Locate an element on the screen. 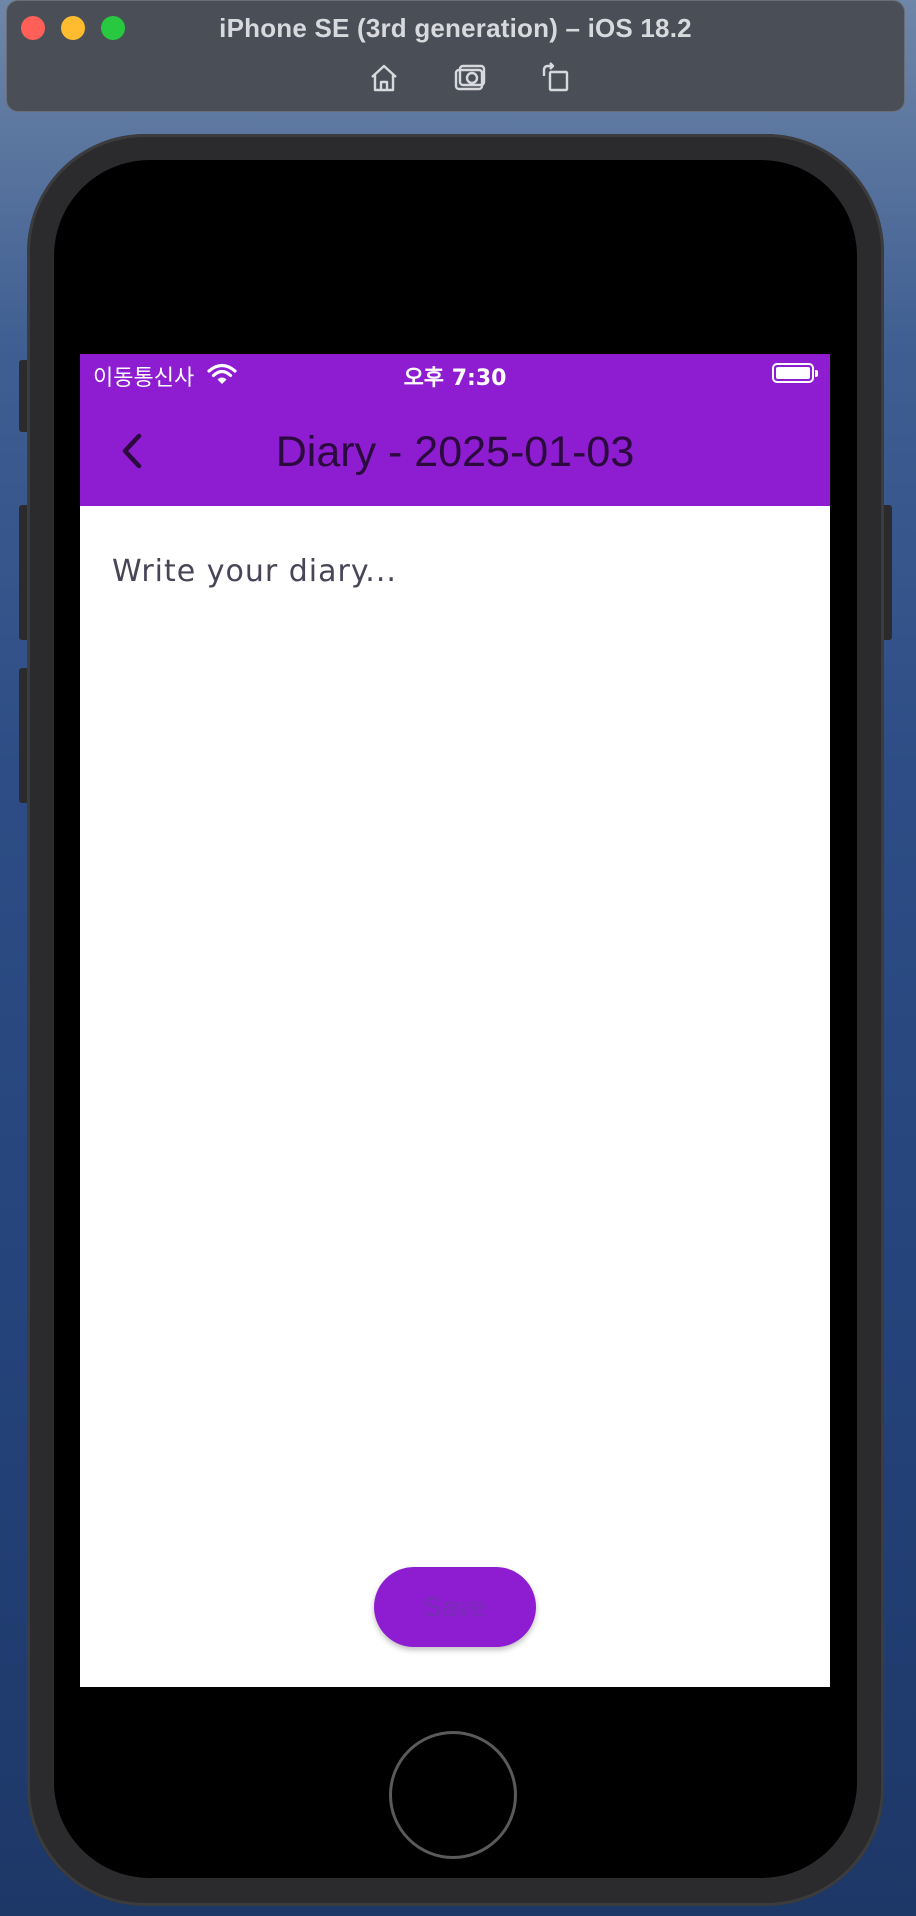 The image size is (916, 1916). status-bar: 이동통신사 오후 7:30 is located at coordinates (455, 374).